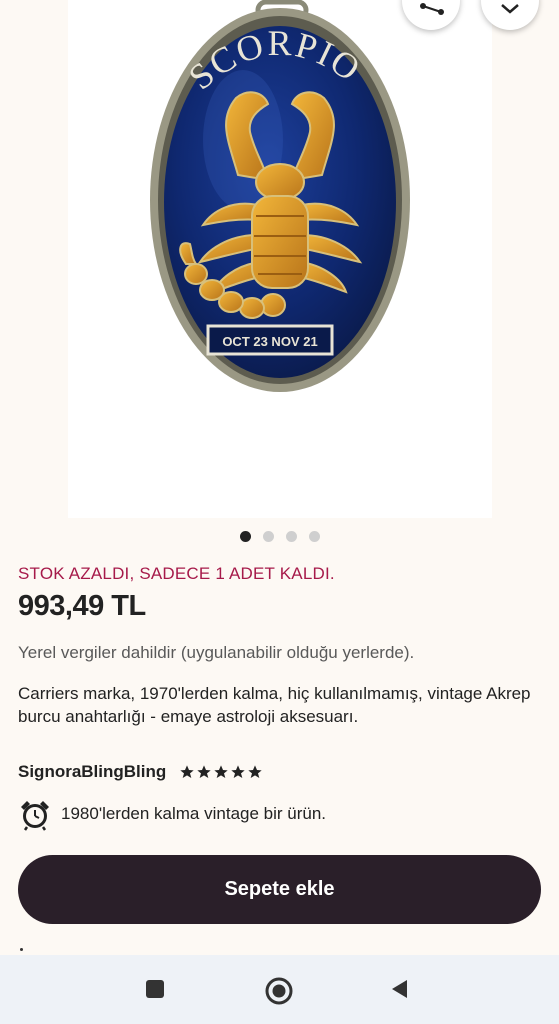 The width and height of the screenshot is (559, 1024). Describe the element at coordinates (21, 949) in the screenshot. I see `list-bullet` at that location.